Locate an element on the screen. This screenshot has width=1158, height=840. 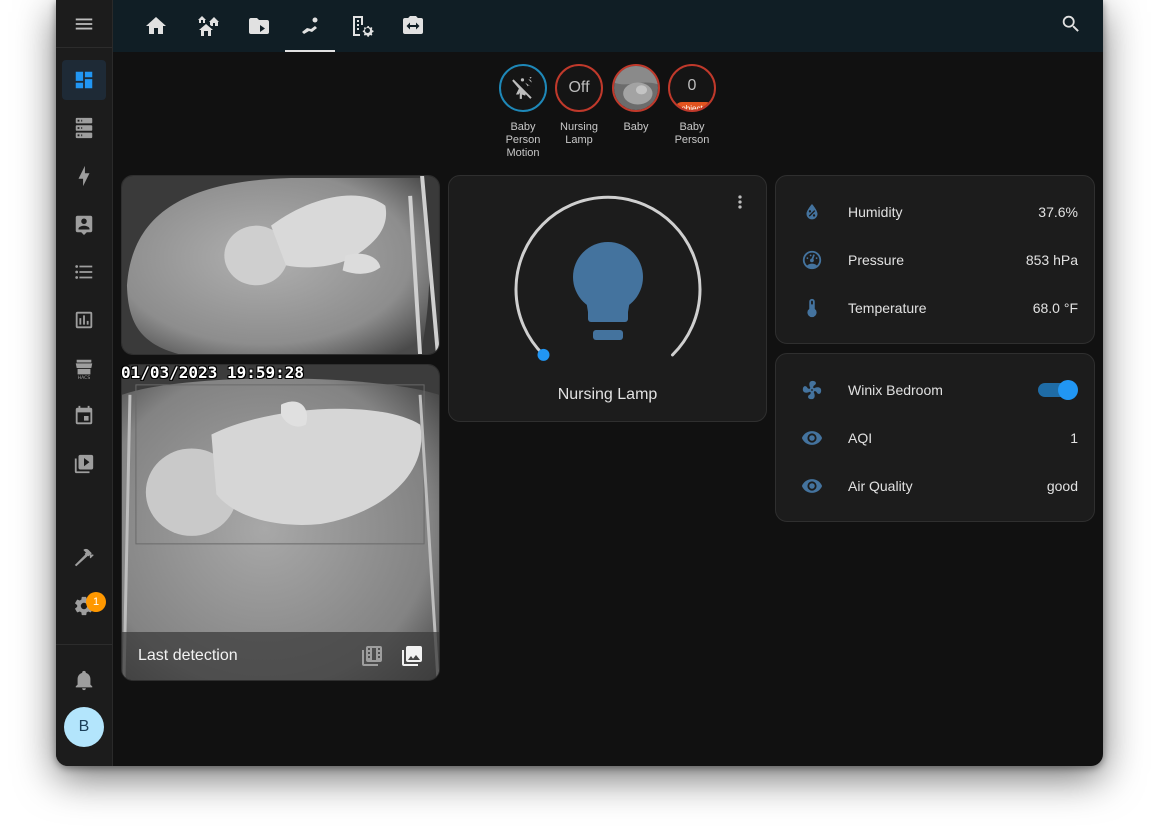
entity-name: Air Quality is located at coordinates (880, 486).